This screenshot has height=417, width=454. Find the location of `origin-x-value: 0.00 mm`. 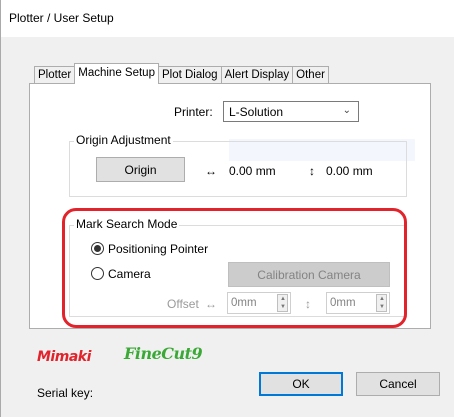

origin-x-value: 0.00 mm is located at coordinates (252, 171).